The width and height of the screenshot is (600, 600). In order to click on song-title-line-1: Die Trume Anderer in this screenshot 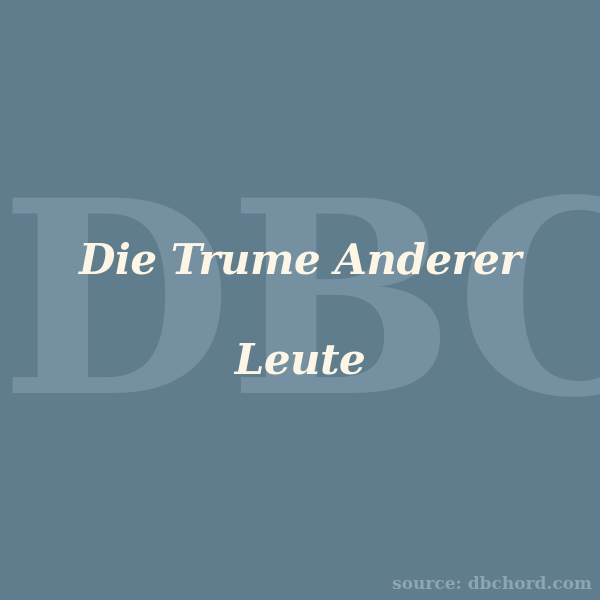, I will do `click(300, 259)`.